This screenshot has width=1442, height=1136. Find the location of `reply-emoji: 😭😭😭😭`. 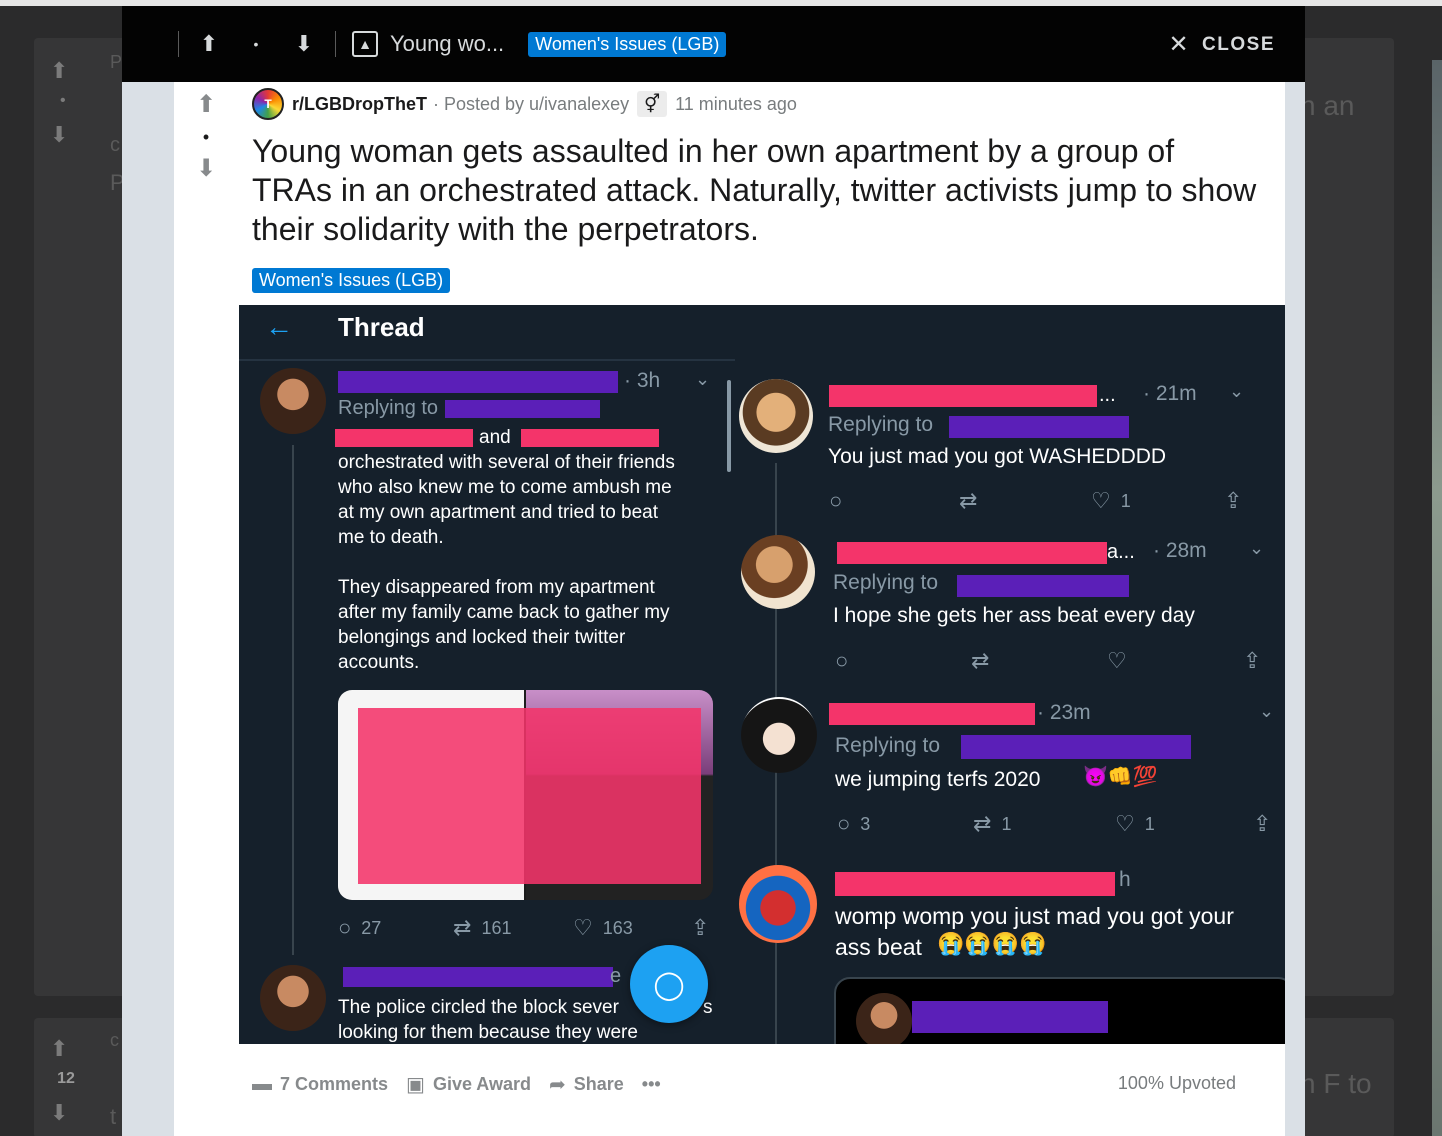

reply-emoji: 😭😭😭😭 is located at coordinates (992, 943).